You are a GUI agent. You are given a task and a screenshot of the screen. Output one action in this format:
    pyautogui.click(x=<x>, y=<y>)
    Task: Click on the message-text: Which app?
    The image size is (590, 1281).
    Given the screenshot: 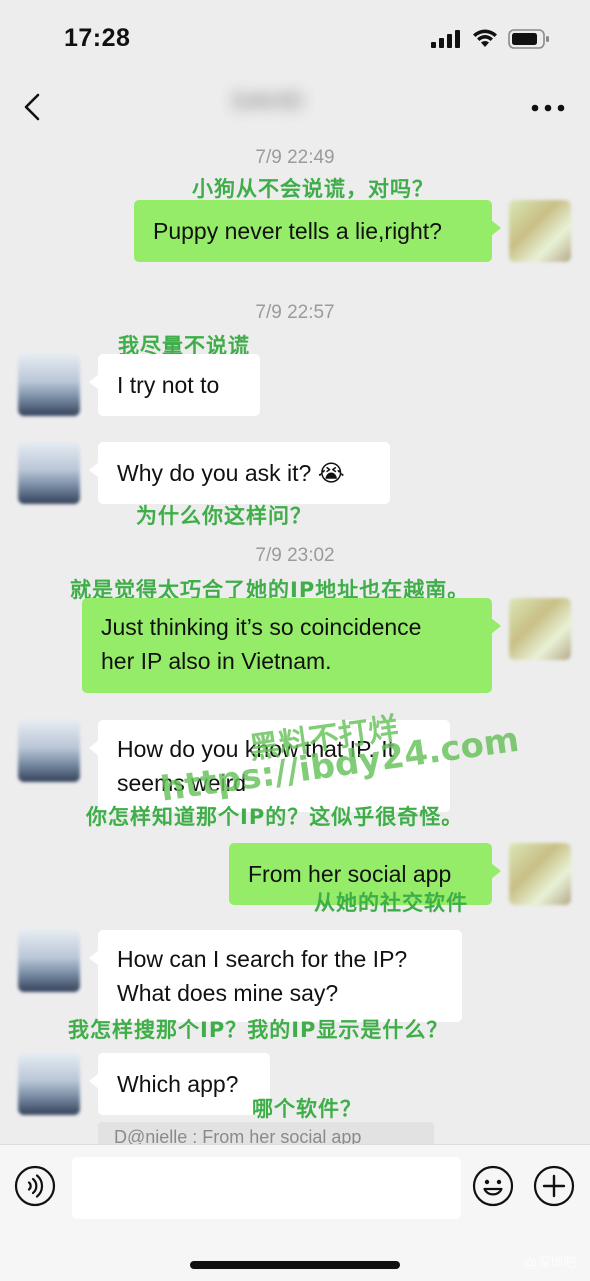 What is the action you would take?
    pyautogui.click(x=178, y=1084)
    